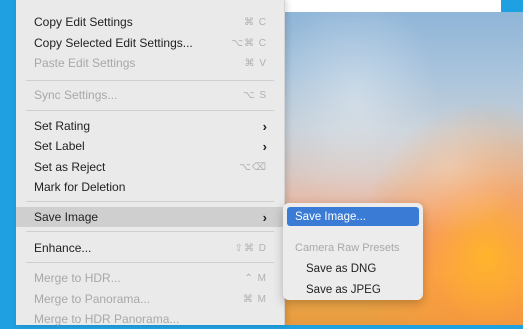  Describe the element at coordinates (343, 289) in the screenshot. I see `submenu-item-label: Save as JPEG` at that location.